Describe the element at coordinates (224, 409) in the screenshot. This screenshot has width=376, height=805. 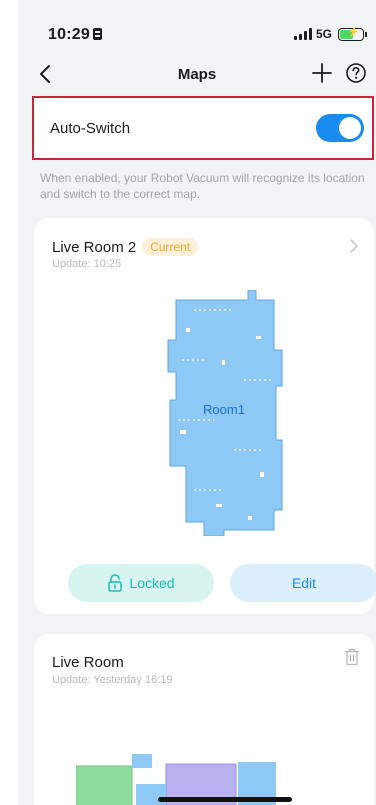
I see `room-label: Room1` at that location.